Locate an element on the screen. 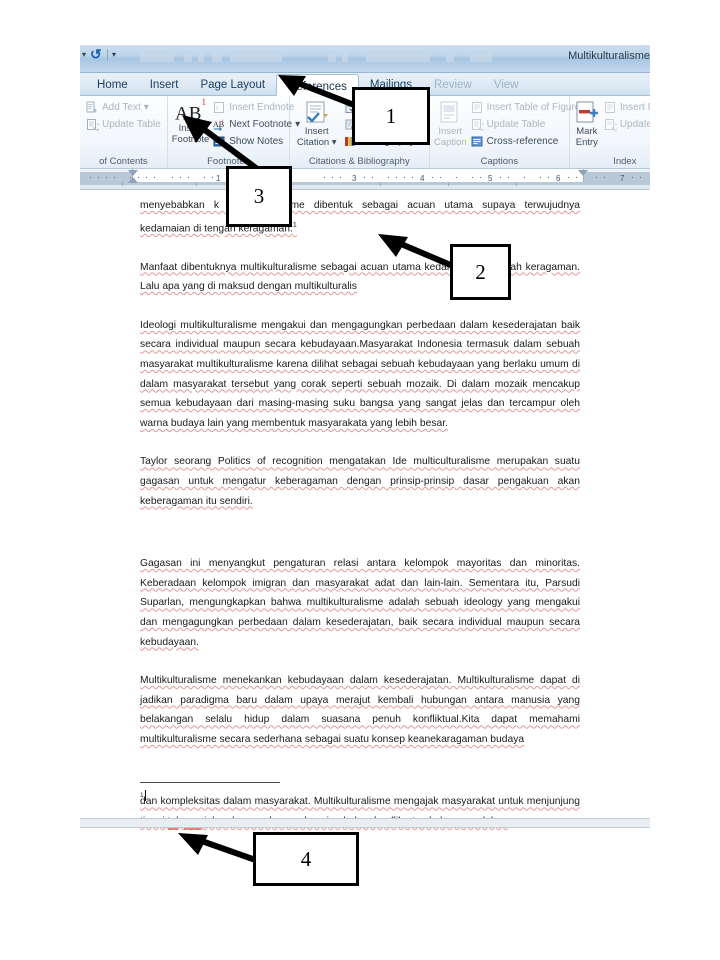  annotation-box-2: 2 is located at coordinates (480, 272).